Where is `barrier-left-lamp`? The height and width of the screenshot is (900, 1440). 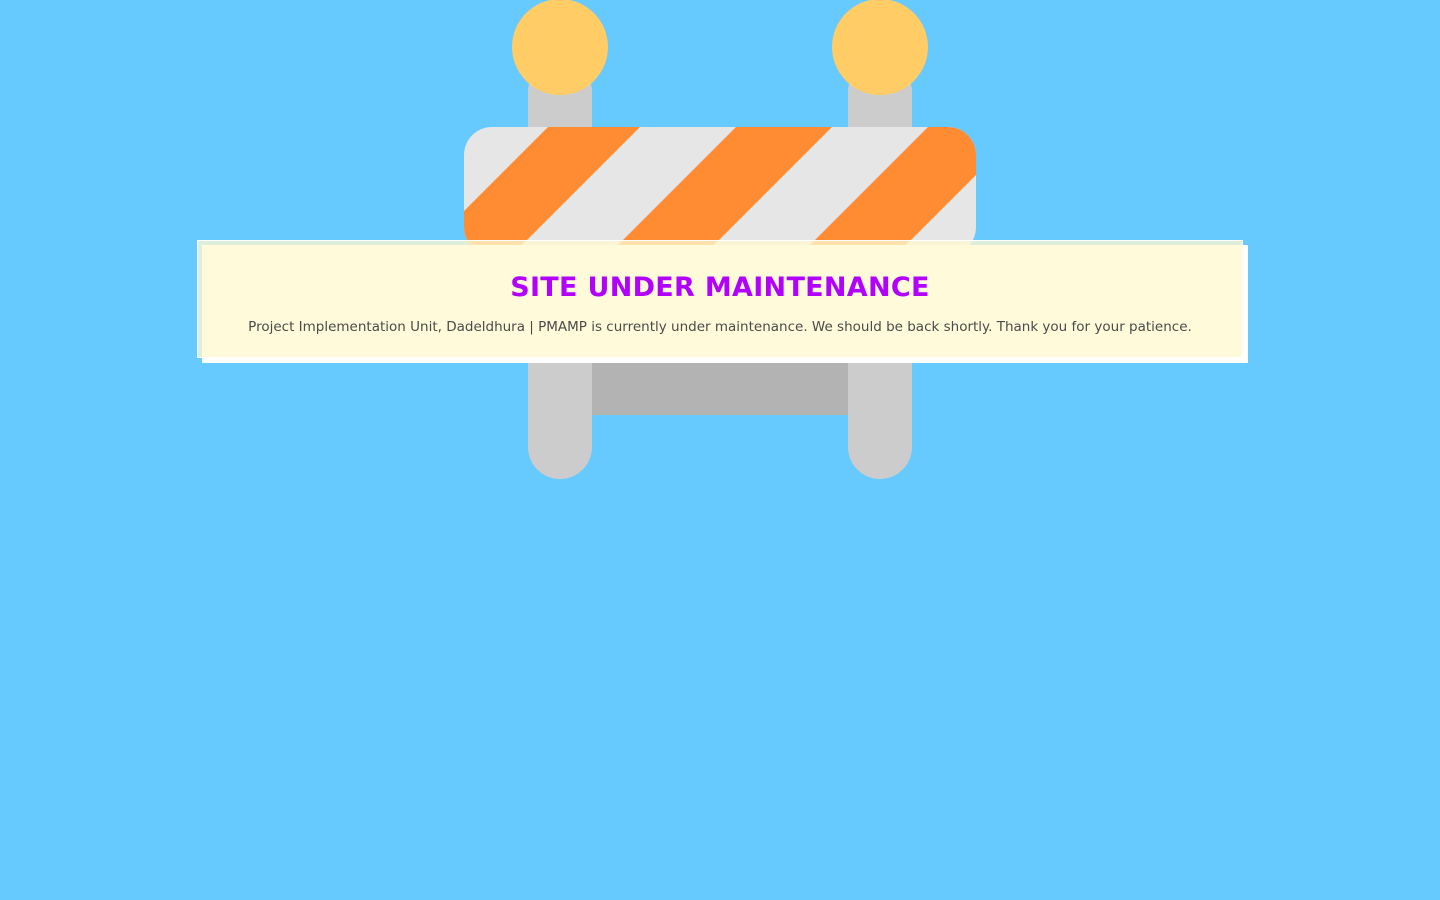
barrier-left-lamp is located at coordinates (560, 47).